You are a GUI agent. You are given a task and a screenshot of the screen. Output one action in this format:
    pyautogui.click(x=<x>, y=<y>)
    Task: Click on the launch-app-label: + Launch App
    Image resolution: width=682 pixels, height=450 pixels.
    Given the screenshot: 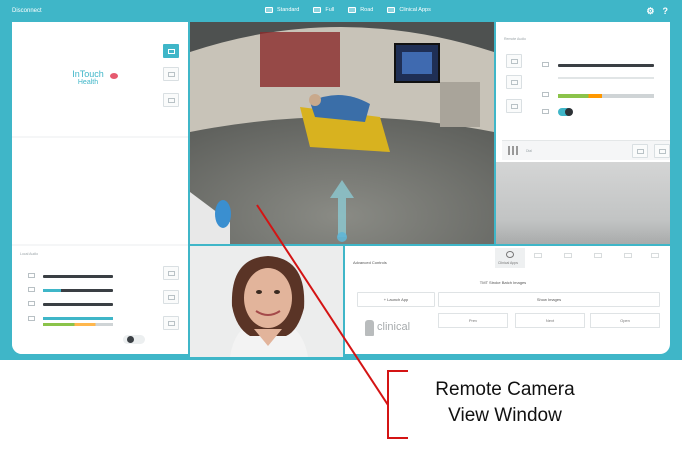 What is the action you would take?
    pyautogui.click(x=396, y=299)
    